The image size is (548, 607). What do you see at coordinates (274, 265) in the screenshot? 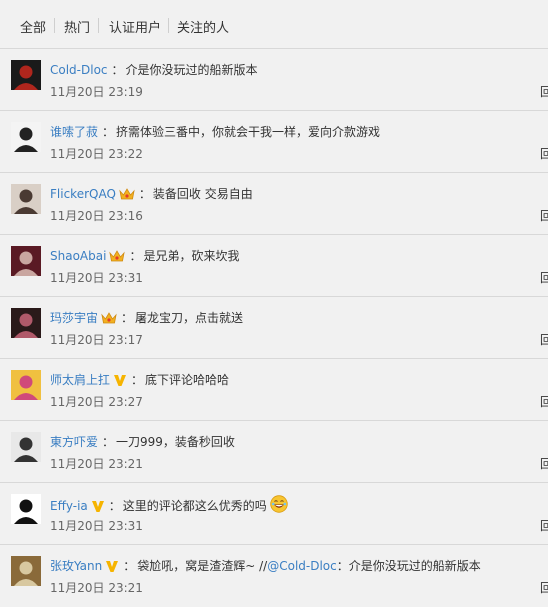
I see `comment-item: ShaoAbai ：是兄弟，砍来坎我 11月20日 23:31 回` at bounding box center [274, 265].